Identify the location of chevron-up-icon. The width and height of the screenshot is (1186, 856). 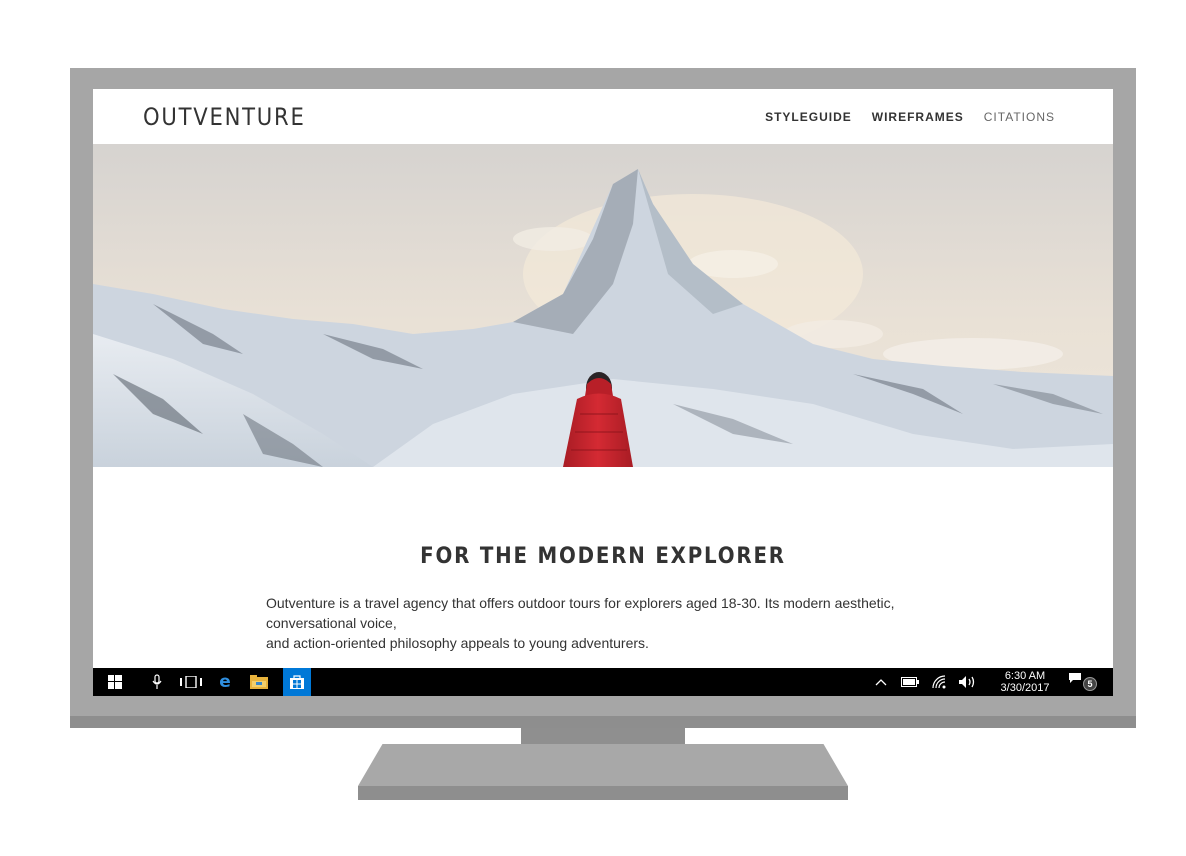
(881, 682).